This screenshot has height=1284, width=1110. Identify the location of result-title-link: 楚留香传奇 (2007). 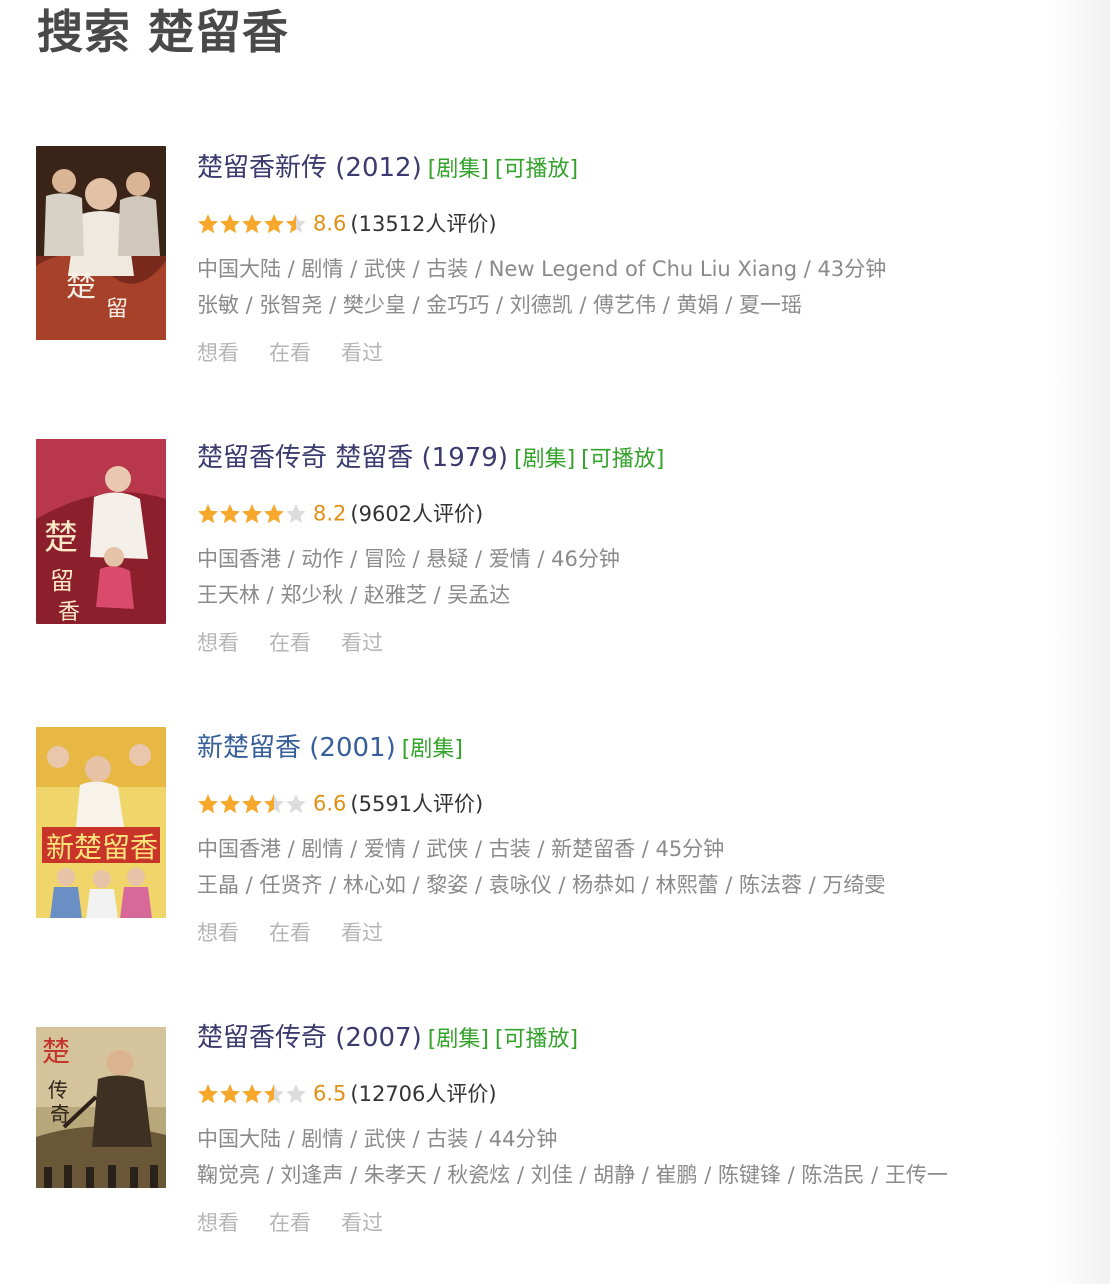
(309, 1038).